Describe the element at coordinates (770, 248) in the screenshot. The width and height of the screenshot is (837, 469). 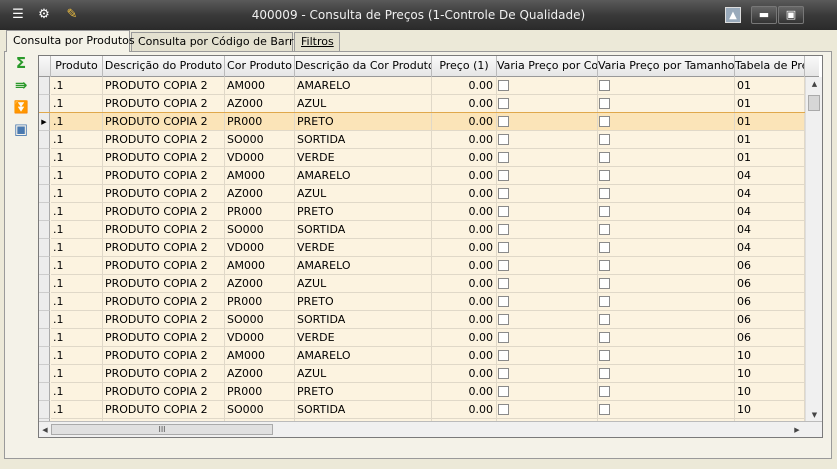
I see `cell-tabela: 04` at that location.